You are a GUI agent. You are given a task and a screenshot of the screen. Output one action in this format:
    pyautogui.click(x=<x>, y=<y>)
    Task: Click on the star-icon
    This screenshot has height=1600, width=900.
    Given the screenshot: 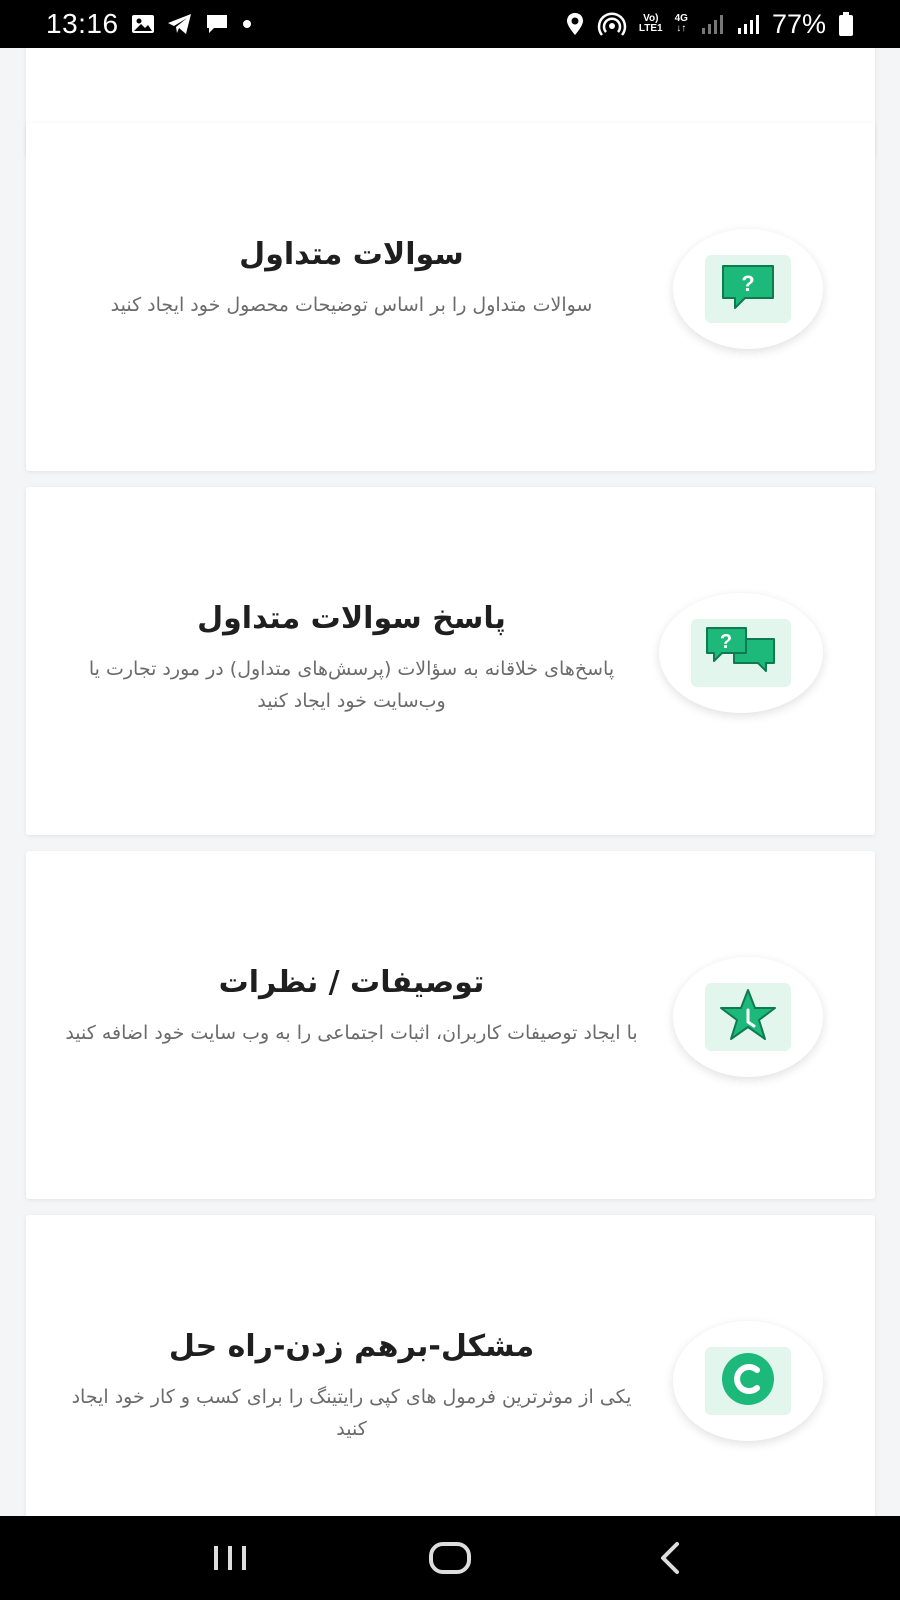 What is the action you would take?
    pyautogui.click(x=748, y=1017)
    